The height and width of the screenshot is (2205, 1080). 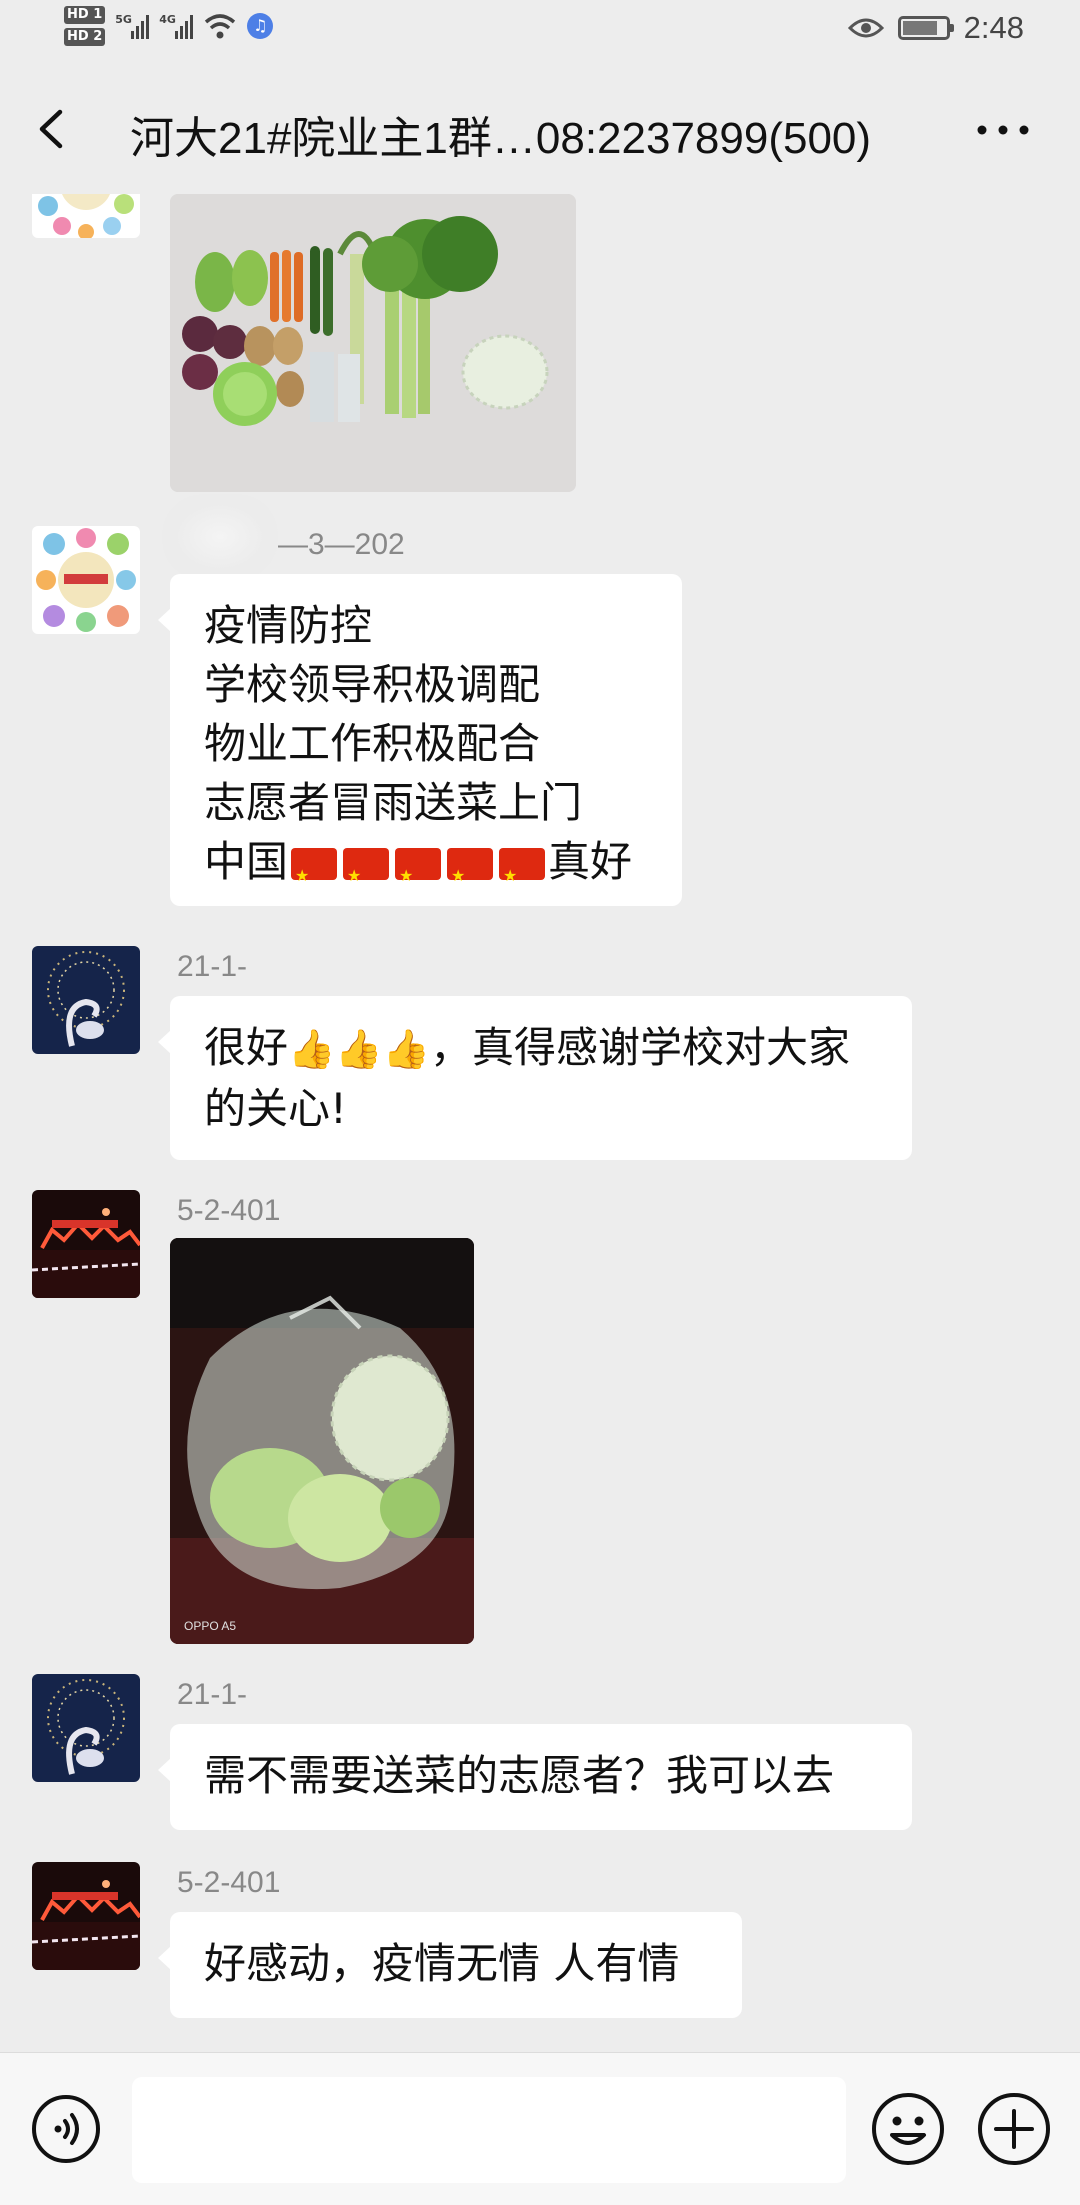 I want to click on watermark-text: OPPO A5, so click(x=210, y=1626).